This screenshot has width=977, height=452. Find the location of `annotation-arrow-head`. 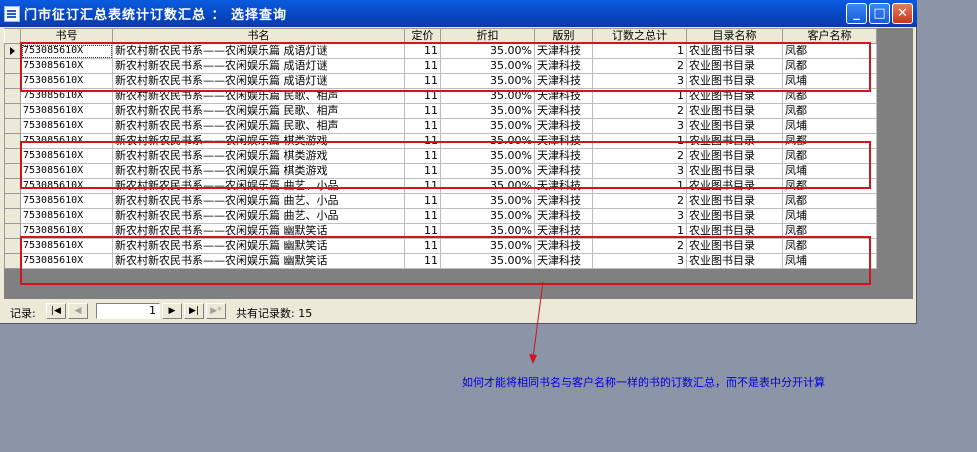

annotation-arrow-head is located at coordinates (533, 359).